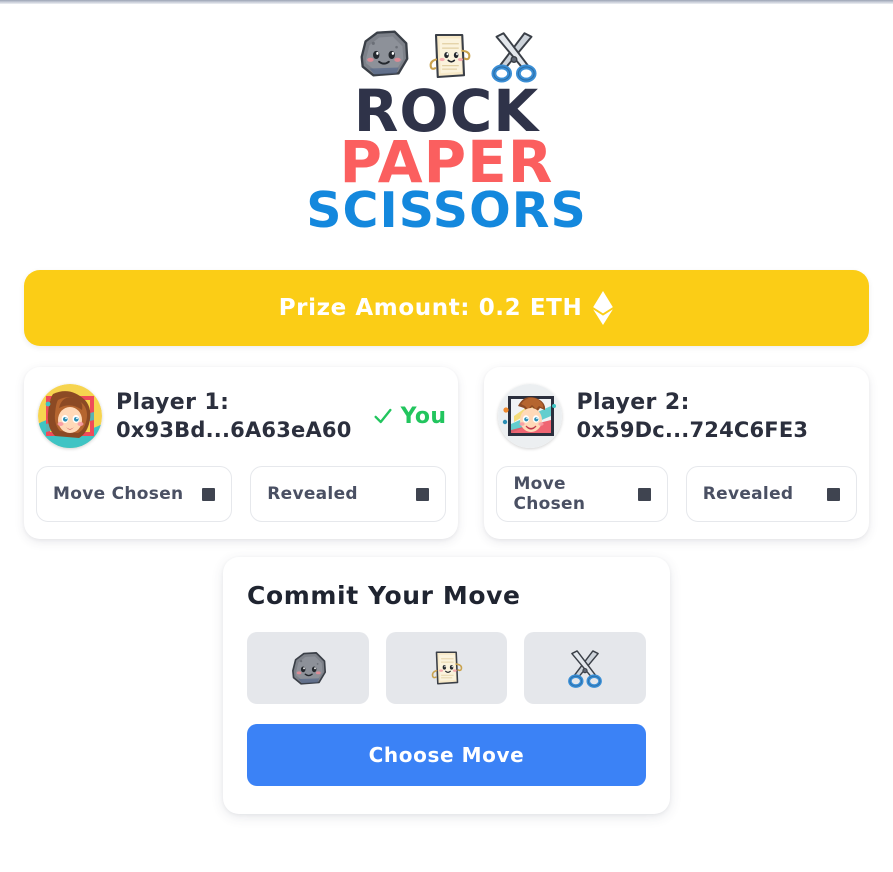 The height and width of the screenshot is (872, 893). I want to click on girl-pixel-avatar, so click(70, 416).